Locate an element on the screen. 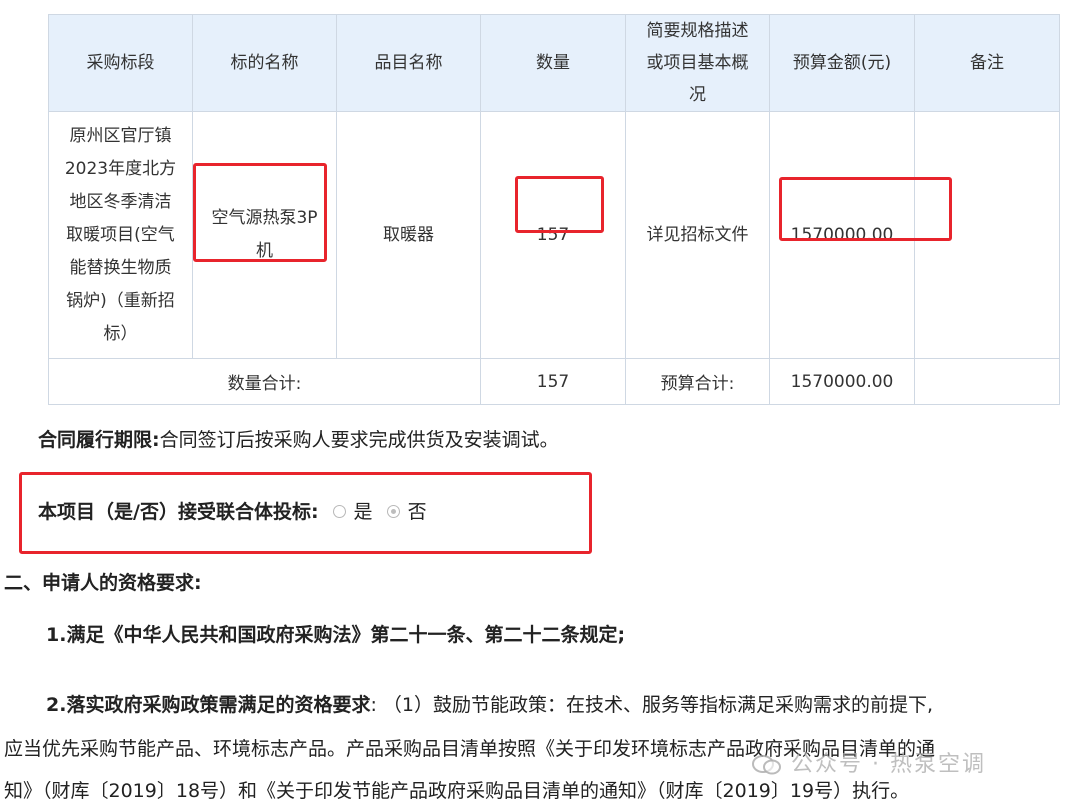 This screenshot has width=1080, height=803. cell-spec: 详见招标文件 is located at coordinates (697, 235).